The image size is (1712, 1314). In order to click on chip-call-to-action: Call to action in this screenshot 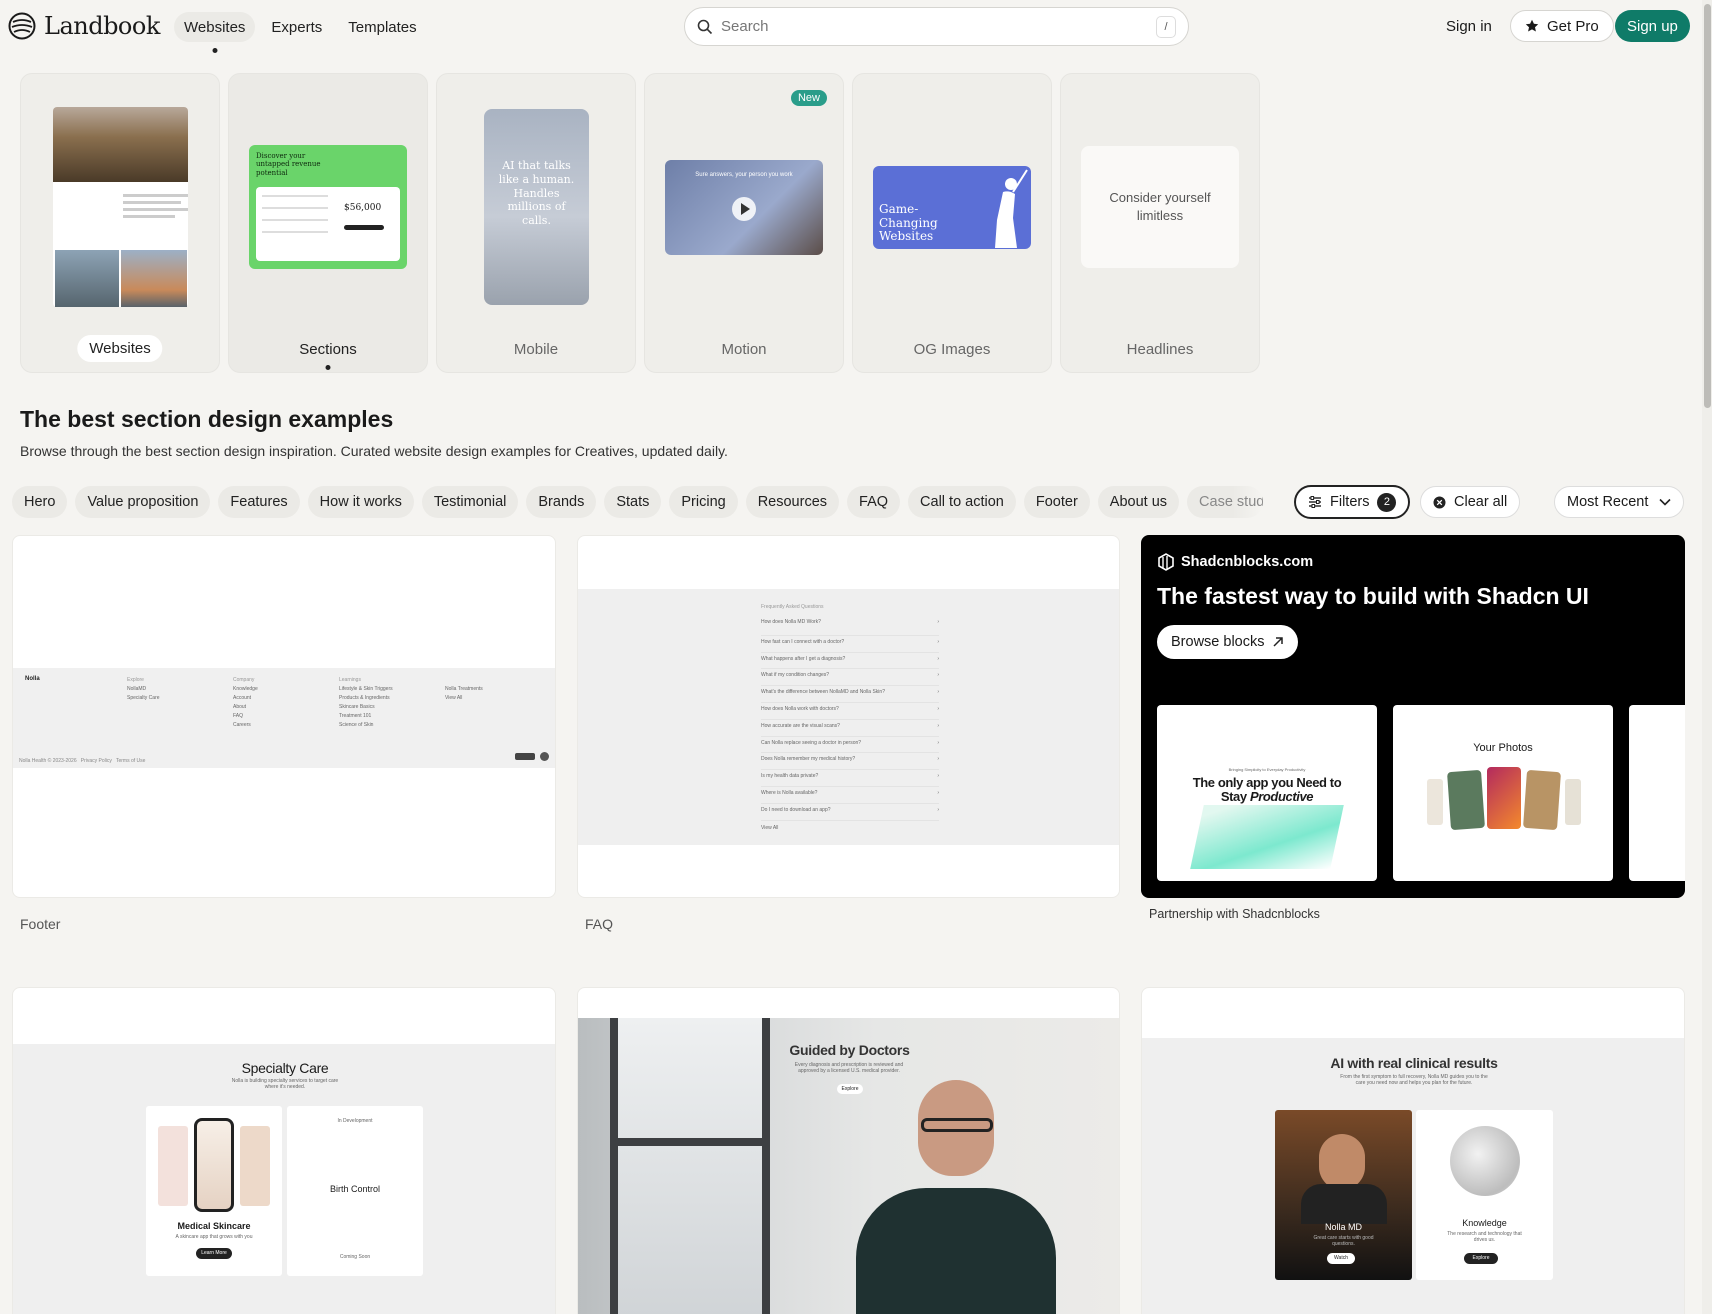, I will do `click(962, 502)`.